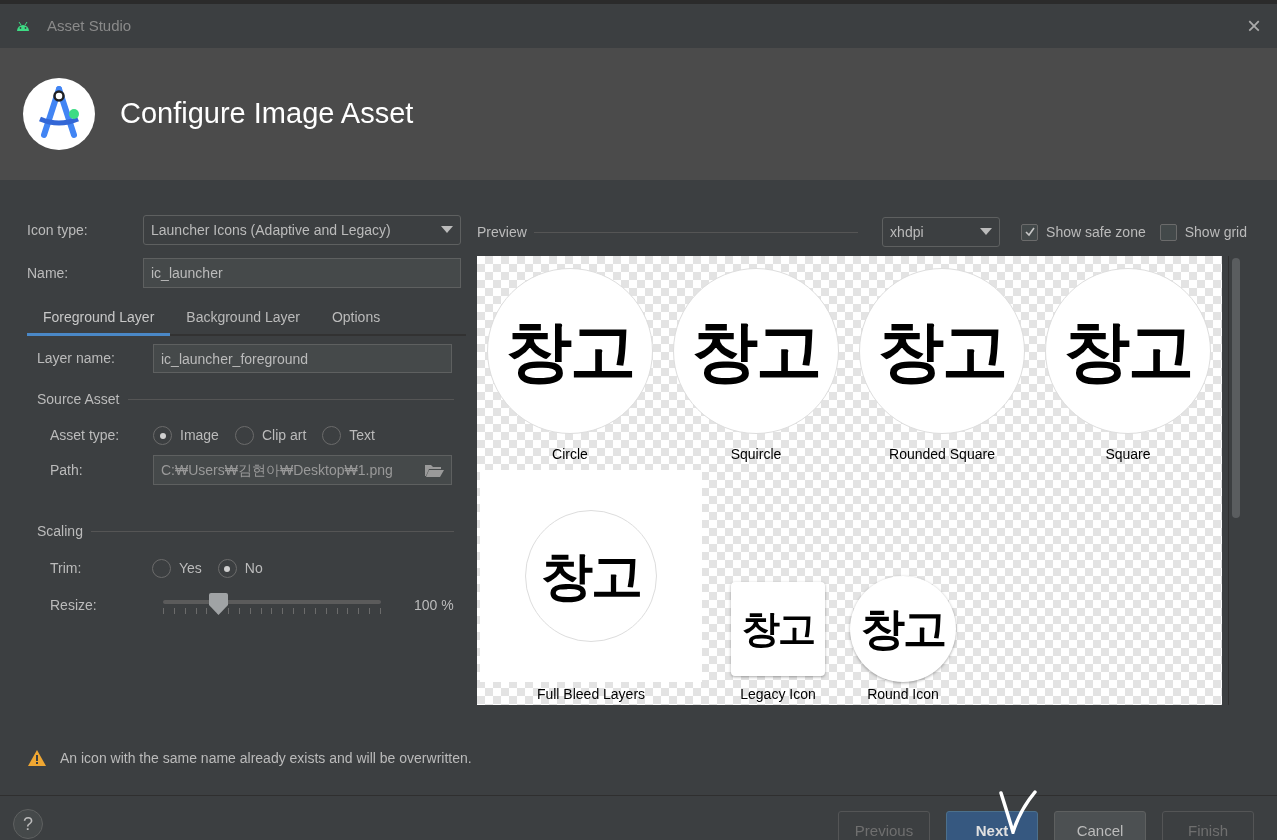  I want to click on field-label: Trim:, so click(66, 568).